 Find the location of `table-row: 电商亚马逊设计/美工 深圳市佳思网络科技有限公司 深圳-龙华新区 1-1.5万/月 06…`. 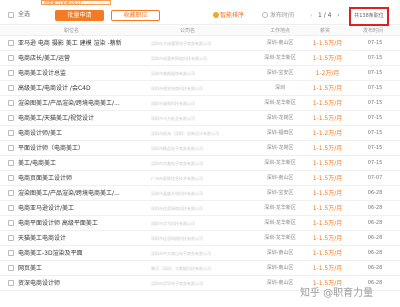

table-row: 电商亚马逊设计/美工 深圳市佳思网络科技有限公司 深圳-龙华新区 1-1.5万/月 06… is located at coordinates (200, 208).